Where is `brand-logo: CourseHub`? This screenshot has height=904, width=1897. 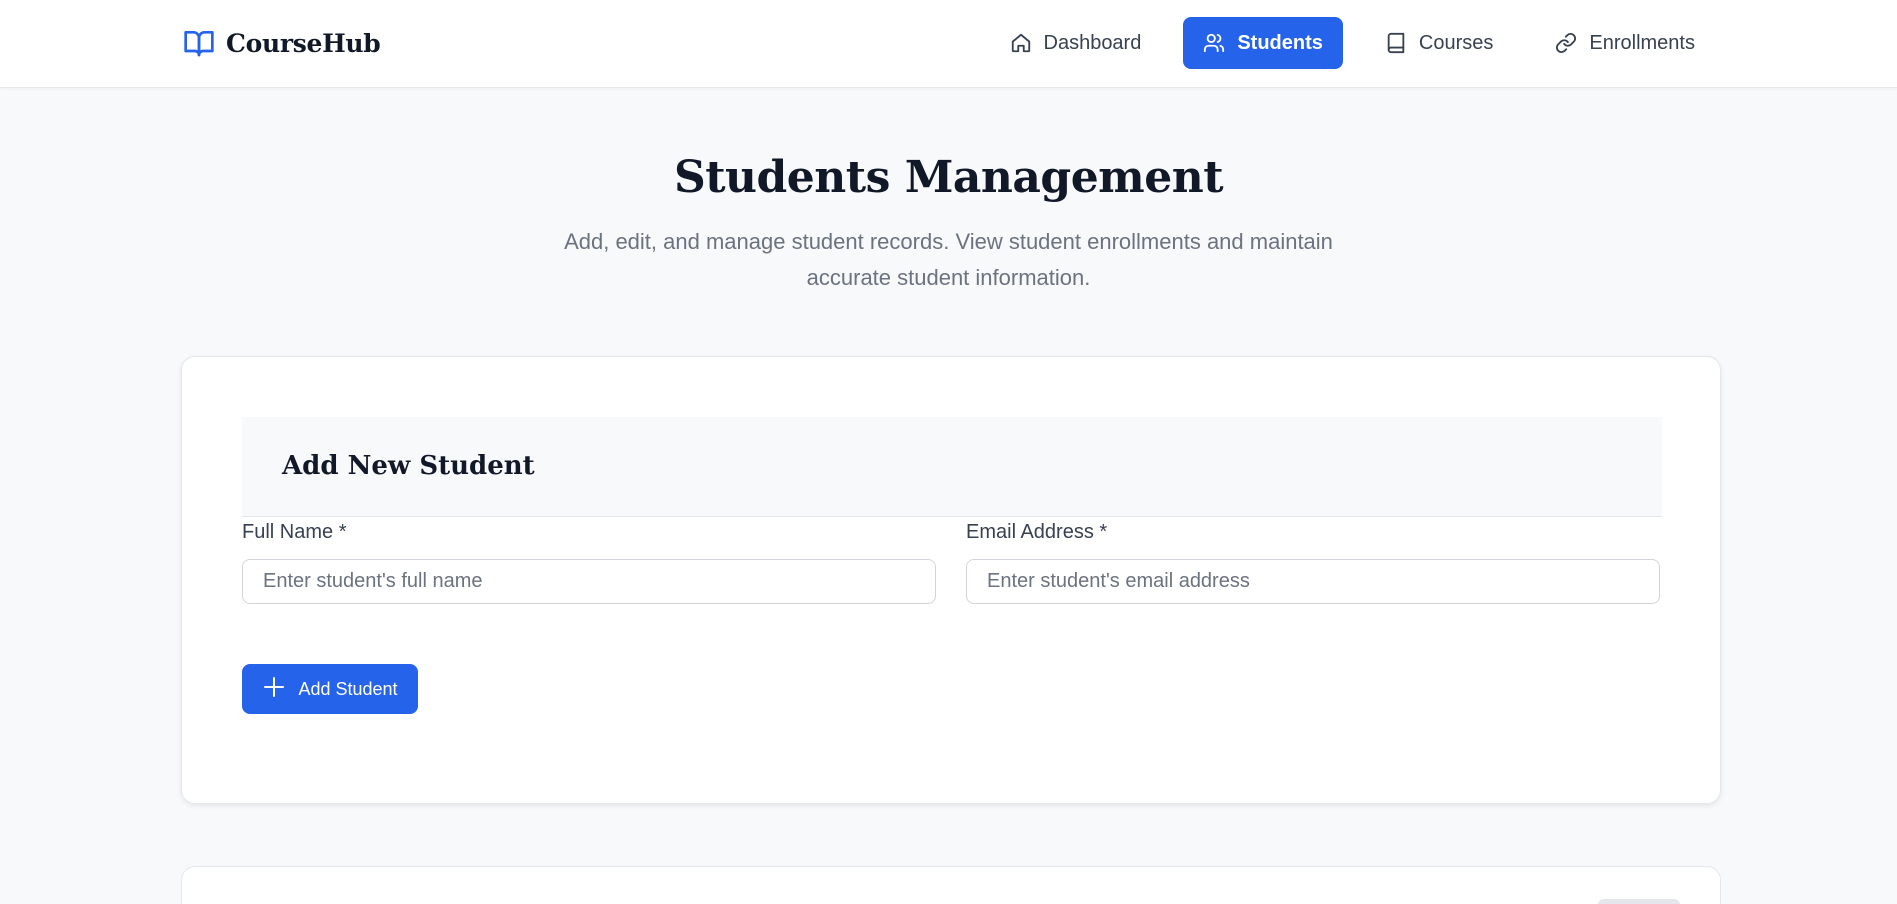
brand-logo: CourseHub is located at coordinates (281, 43).